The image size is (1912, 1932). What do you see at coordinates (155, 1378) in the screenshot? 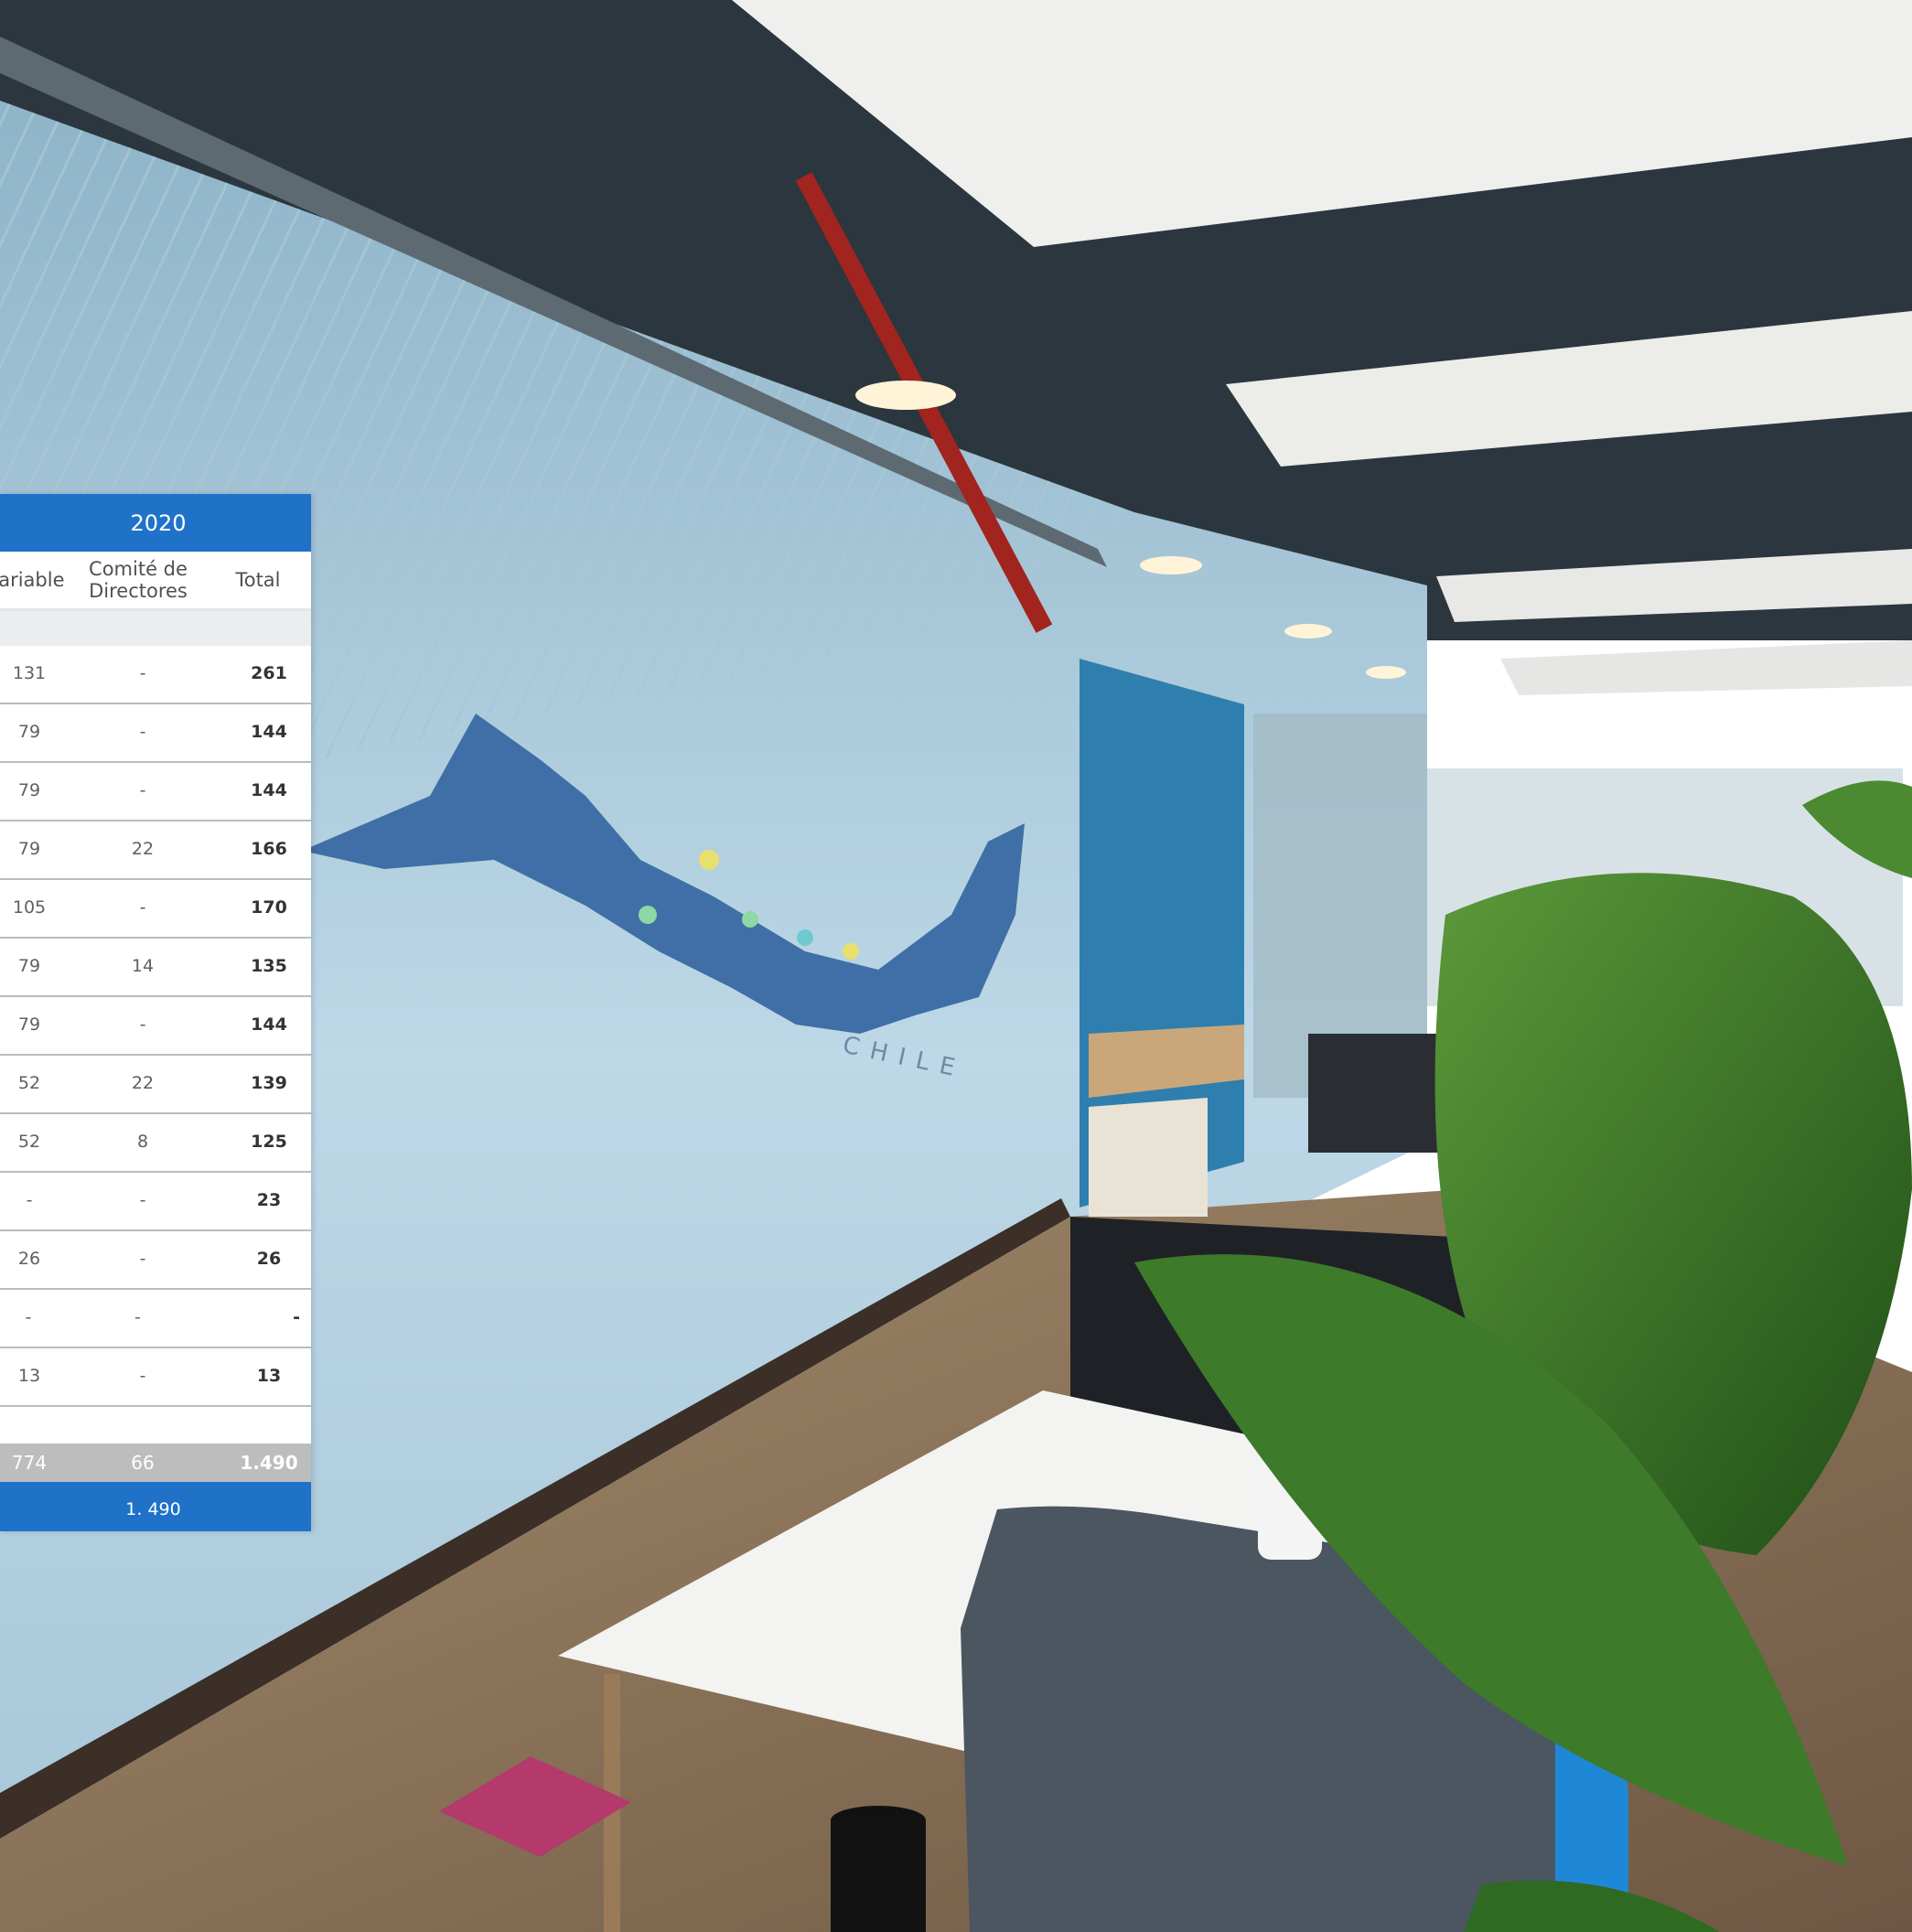
I see `table-row: 13 - 13` at bounding box center [155, 1378].